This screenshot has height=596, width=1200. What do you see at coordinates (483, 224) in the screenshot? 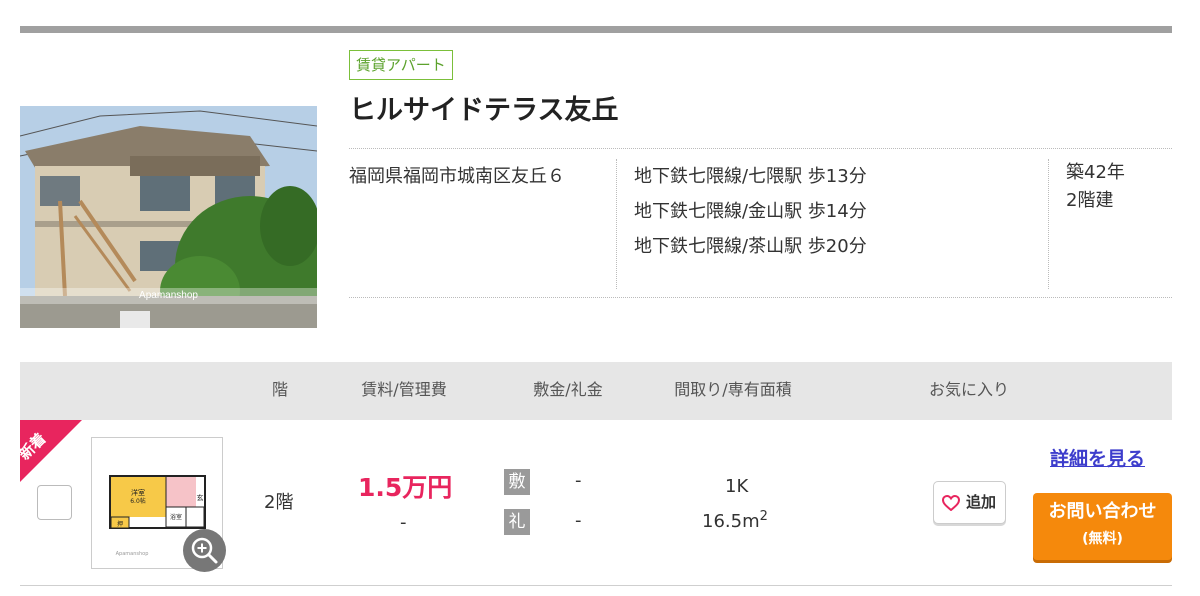
I see `address-column: 福岡県福岡市城南区友丘６` at bounding box center [483, 224].